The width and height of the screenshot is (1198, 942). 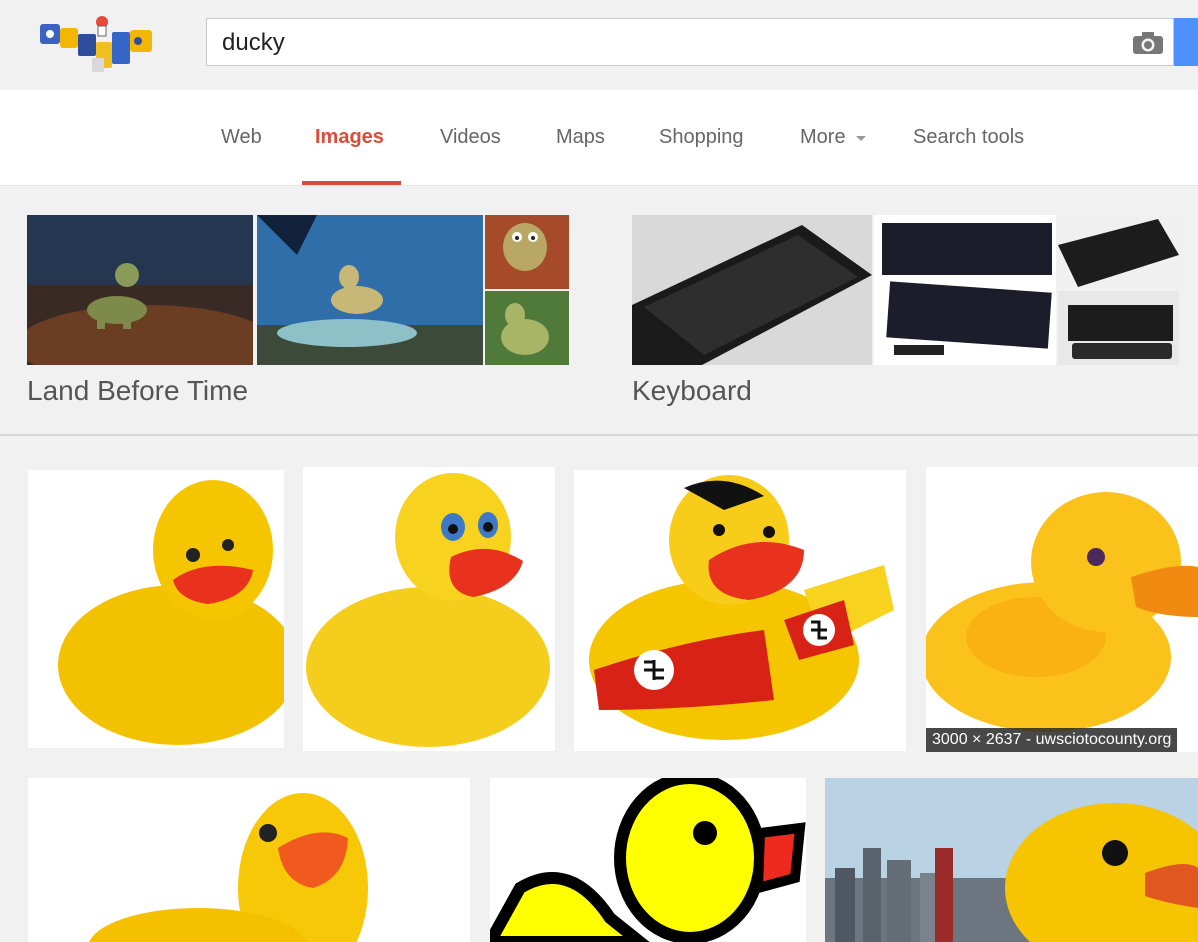 What do you see at coordinates (701, 137) in the screenshot?
I see `tab-shopping: Shopping` at bounding box center [701, 137].